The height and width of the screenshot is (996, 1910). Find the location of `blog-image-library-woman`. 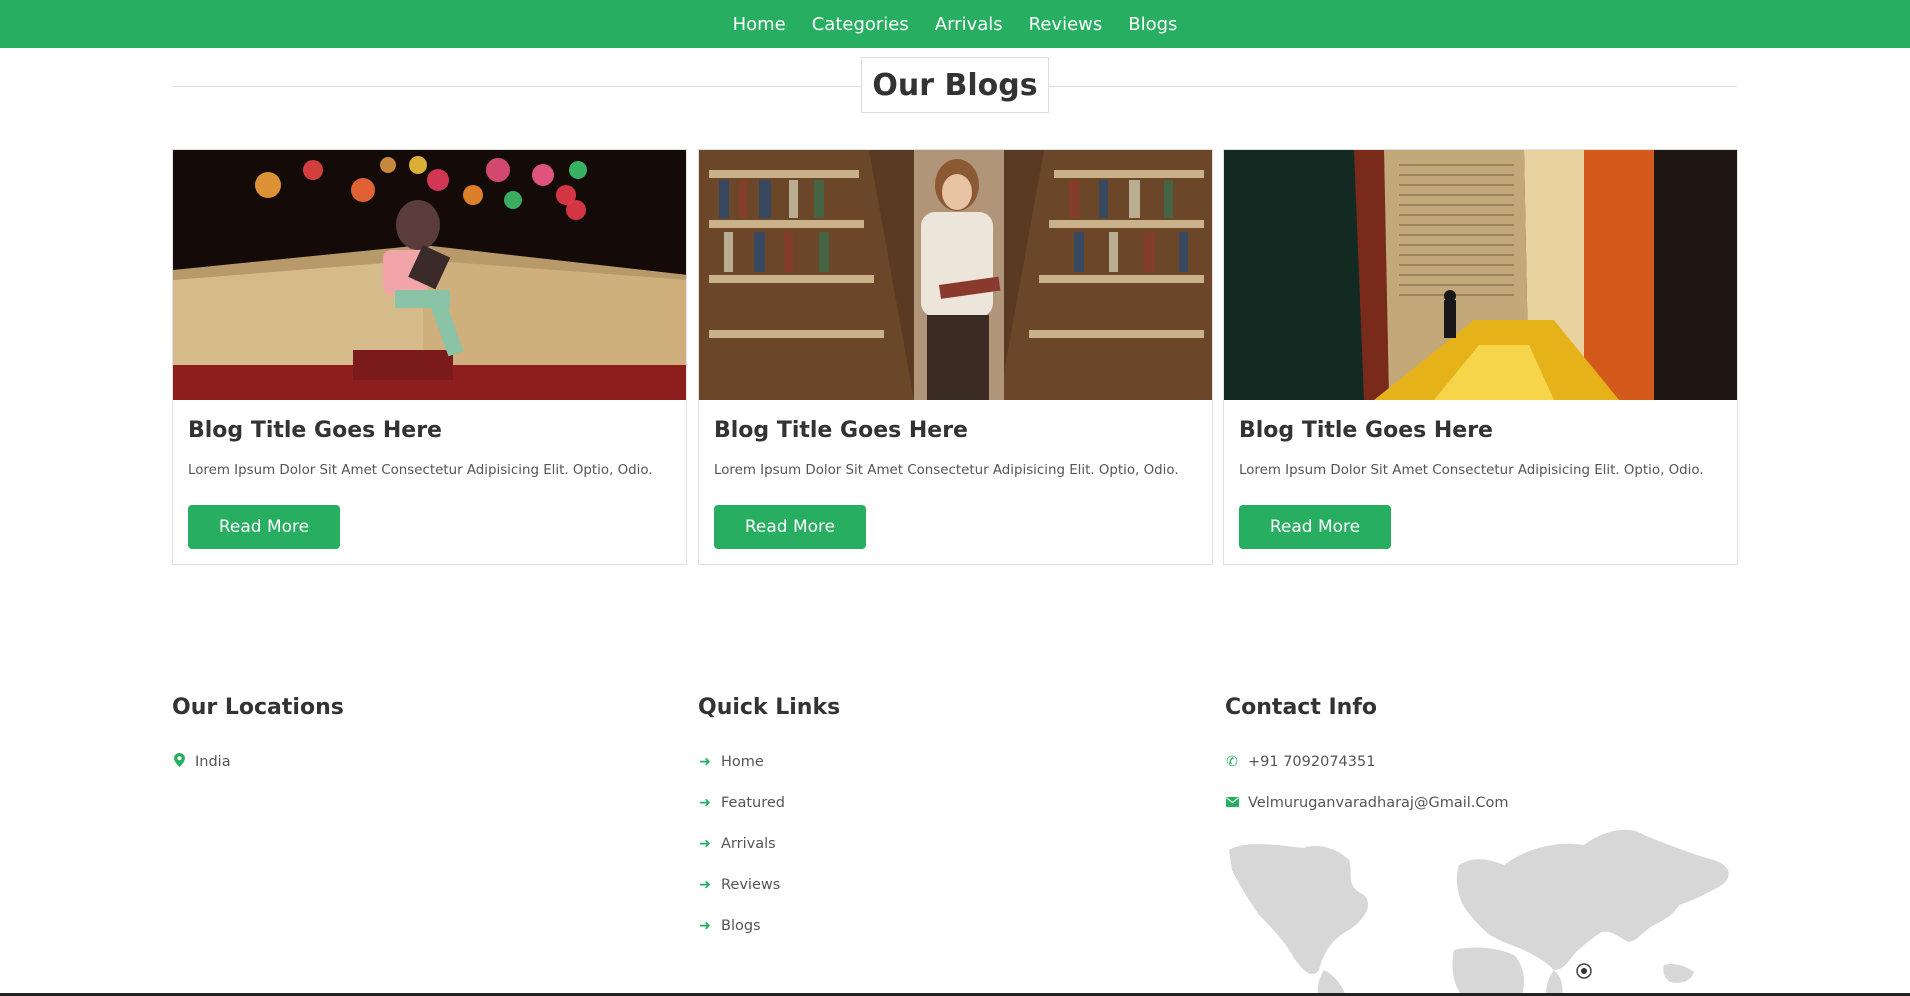

blog-image-library-woman is located at coordinates (955, 275).